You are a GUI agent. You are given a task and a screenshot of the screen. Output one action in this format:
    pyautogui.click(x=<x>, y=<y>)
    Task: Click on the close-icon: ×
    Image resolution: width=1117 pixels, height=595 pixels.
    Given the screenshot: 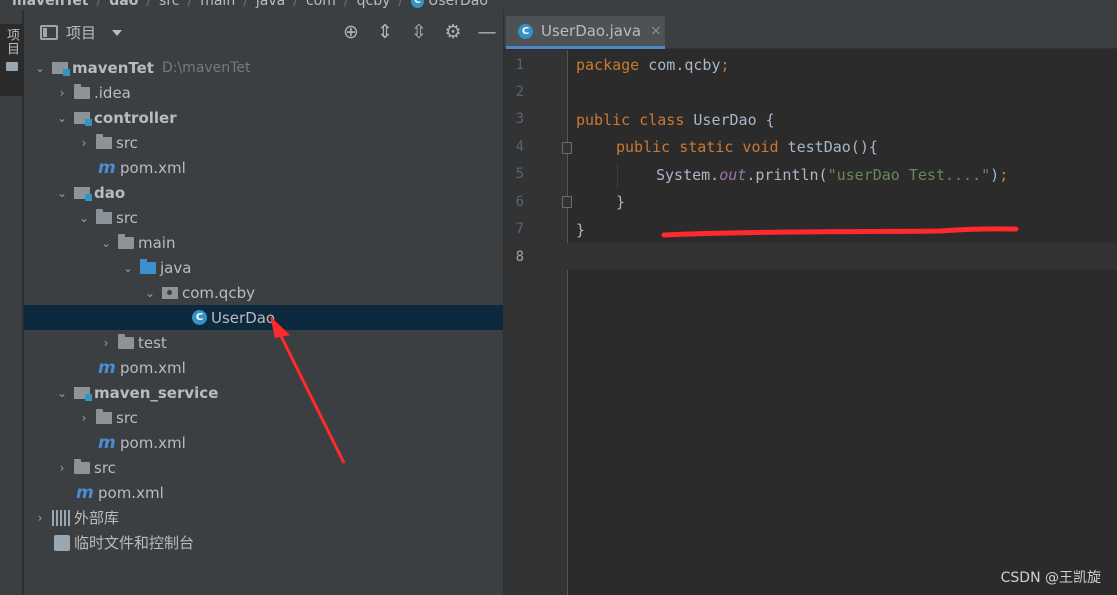 What is the action you would take?
    pyautogui.click(x=656, y=31)
    